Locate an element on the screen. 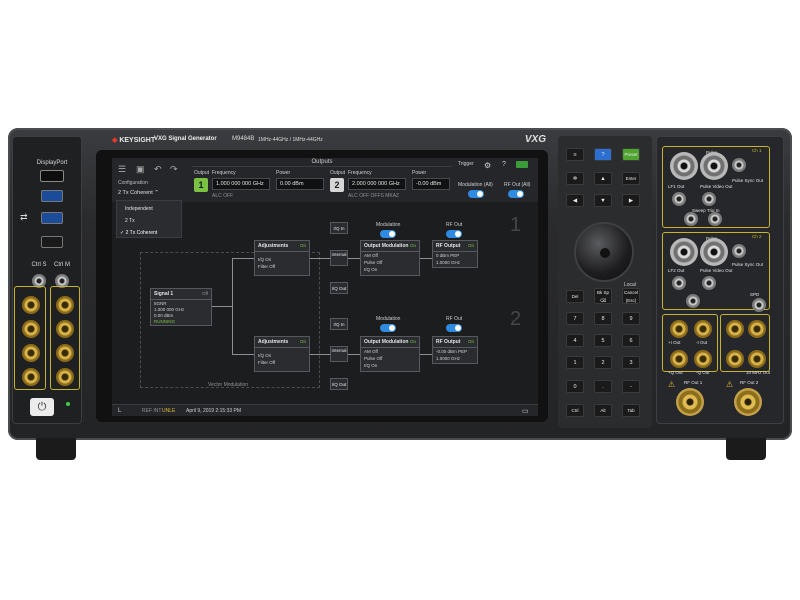 Image resolution: width=800 pixels, height=600 pixels. menu-key: ≡ is located at coordinates (575, 154).